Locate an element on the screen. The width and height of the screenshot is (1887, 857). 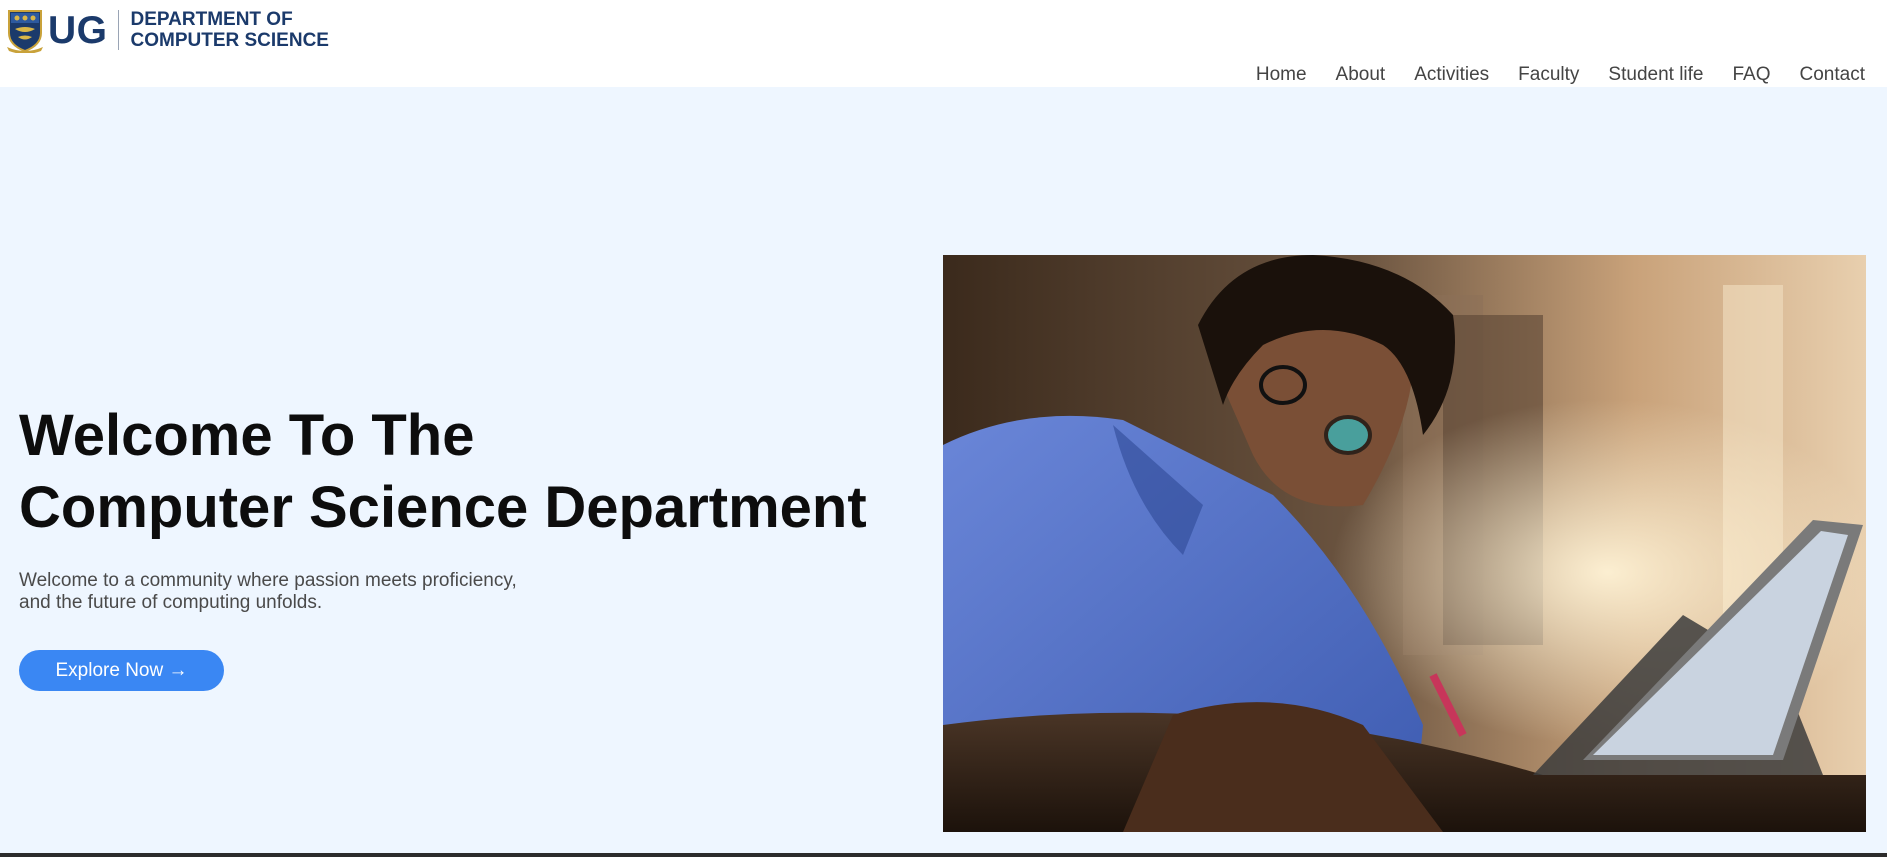
nav-item-faq: FAQ is located at coordinates (1752, 75).